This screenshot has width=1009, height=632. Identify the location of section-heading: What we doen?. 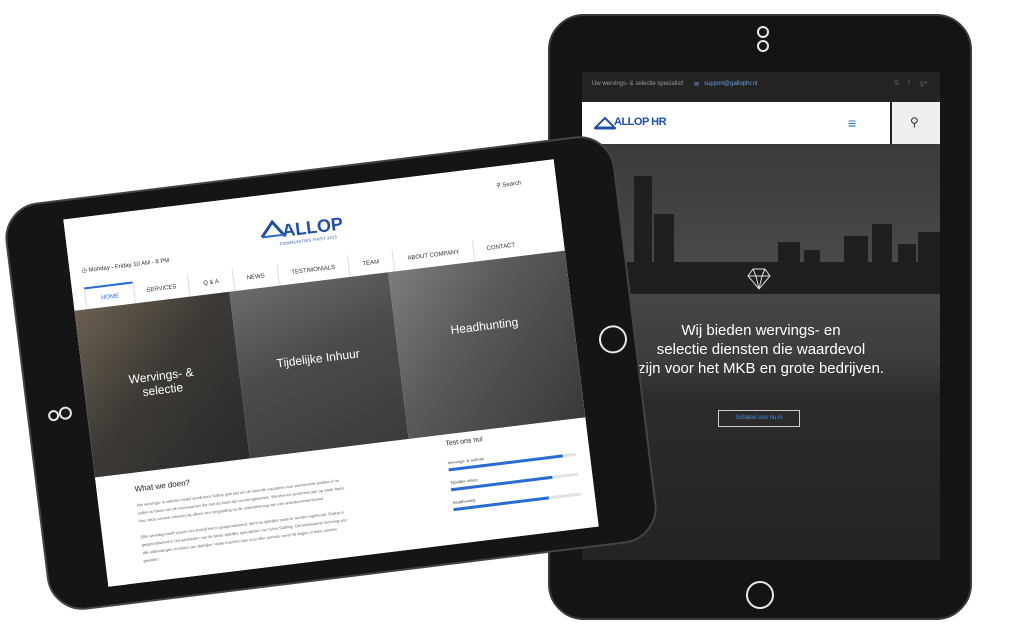
(162, 486).